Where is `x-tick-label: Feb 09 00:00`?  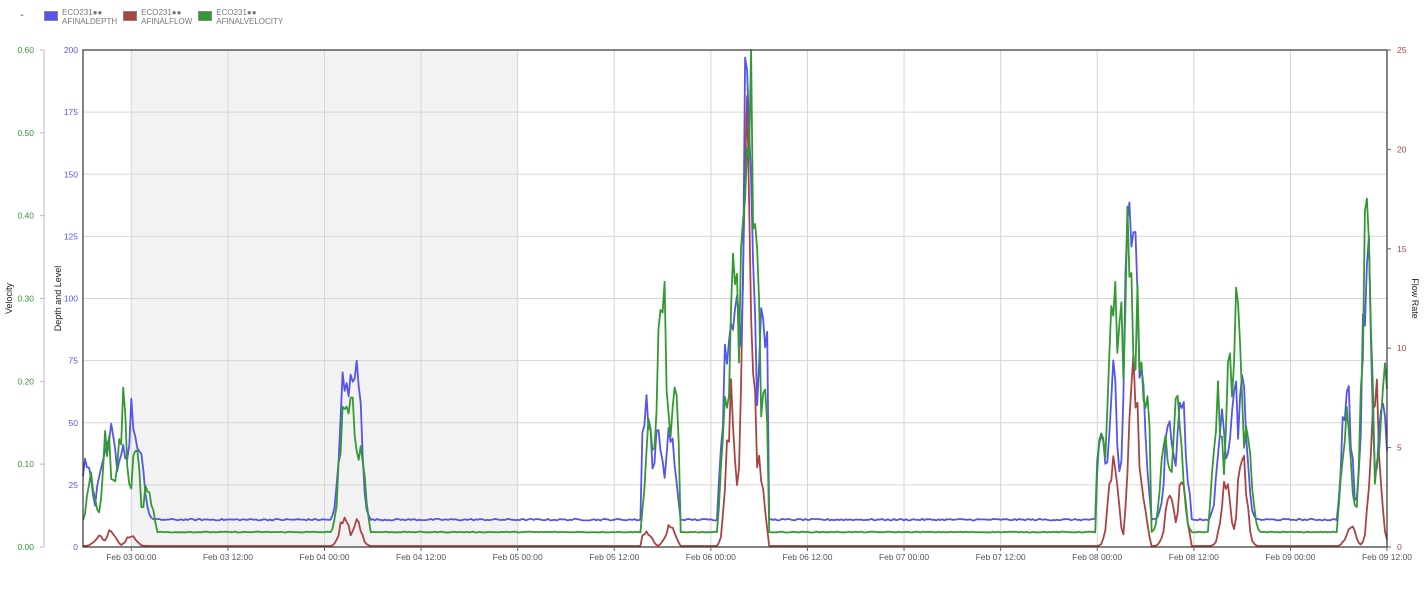
x-tick-label: Feb 09 00:00 is located at coordinates (1290, 557).